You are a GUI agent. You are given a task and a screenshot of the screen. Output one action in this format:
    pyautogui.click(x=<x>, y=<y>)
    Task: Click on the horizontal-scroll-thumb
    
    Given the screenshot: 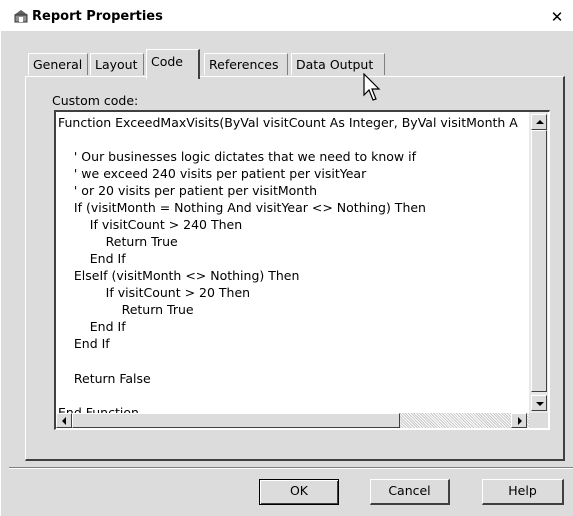 What is the action you would take?
    pyautogui.click(x=236, y=420)
    